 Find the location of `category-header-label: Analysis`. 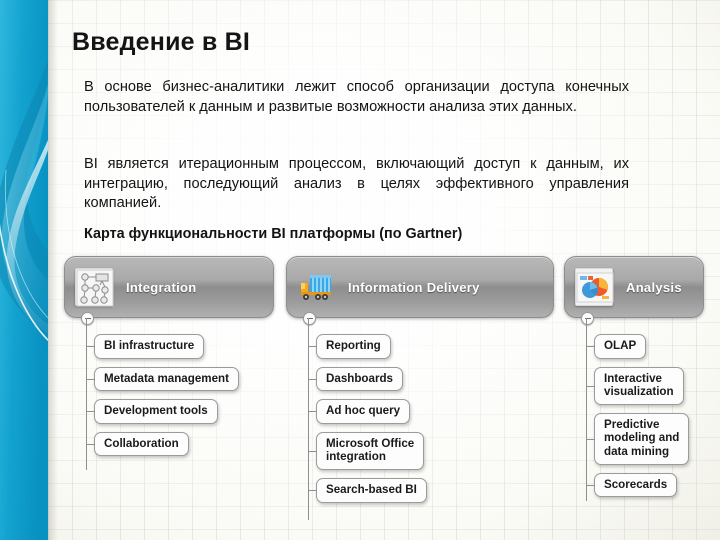

category-header-label: Analysis is located at coordinates (654, 287).